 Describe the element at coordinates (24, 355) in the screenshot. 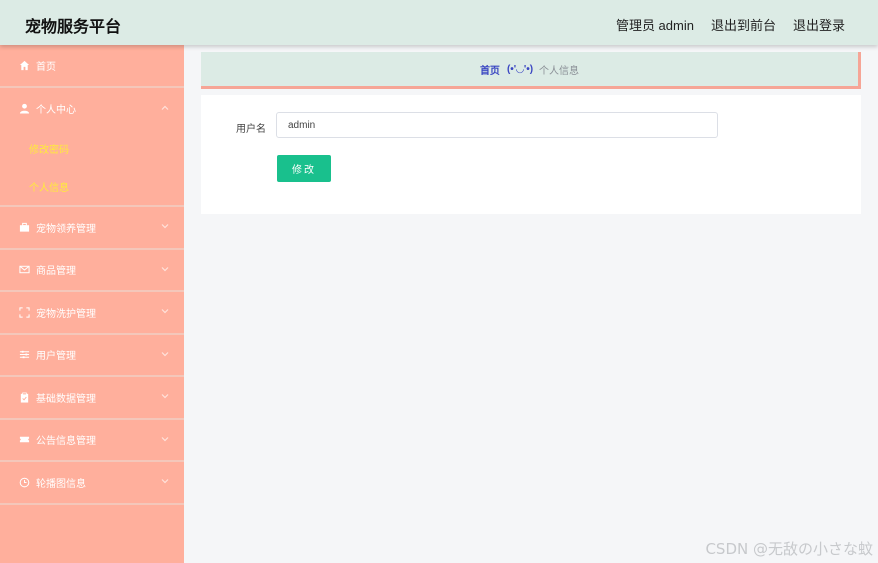

I see `sliders-icon` at that location.